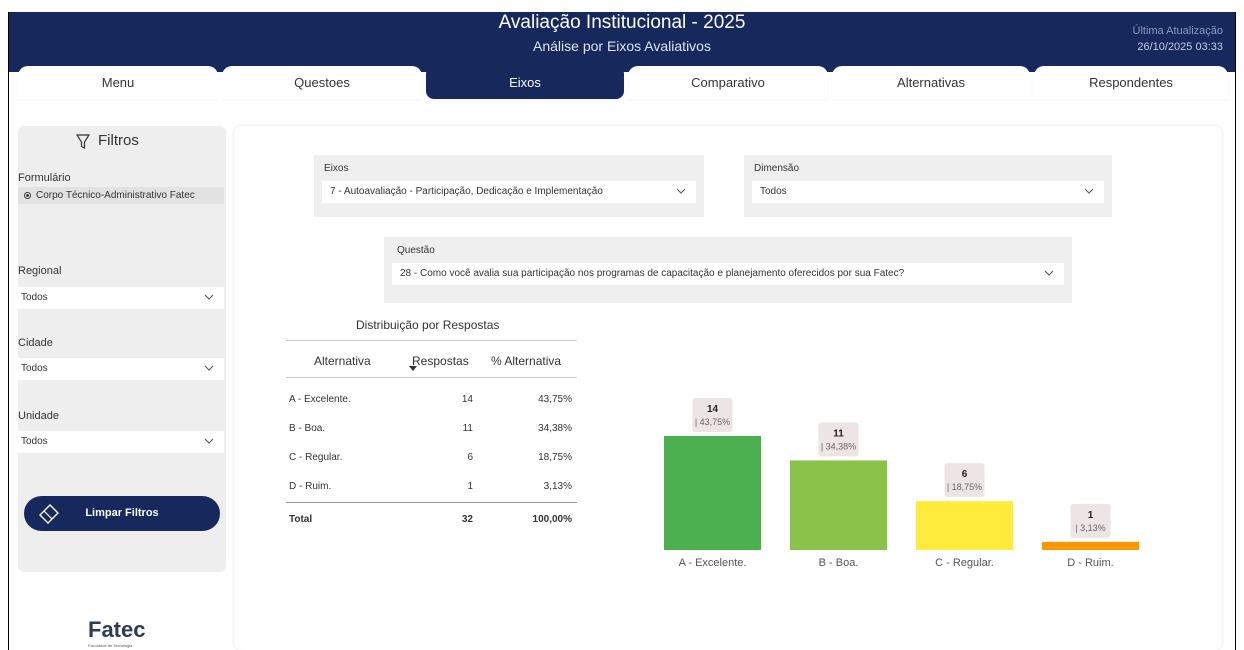 The width and height of the screenshot is (1244, 650). What do you see at coordinates (928, 192) in the screenshot?
I see `dimensao-dropdown: Todos` at bounding box center [928, 192].